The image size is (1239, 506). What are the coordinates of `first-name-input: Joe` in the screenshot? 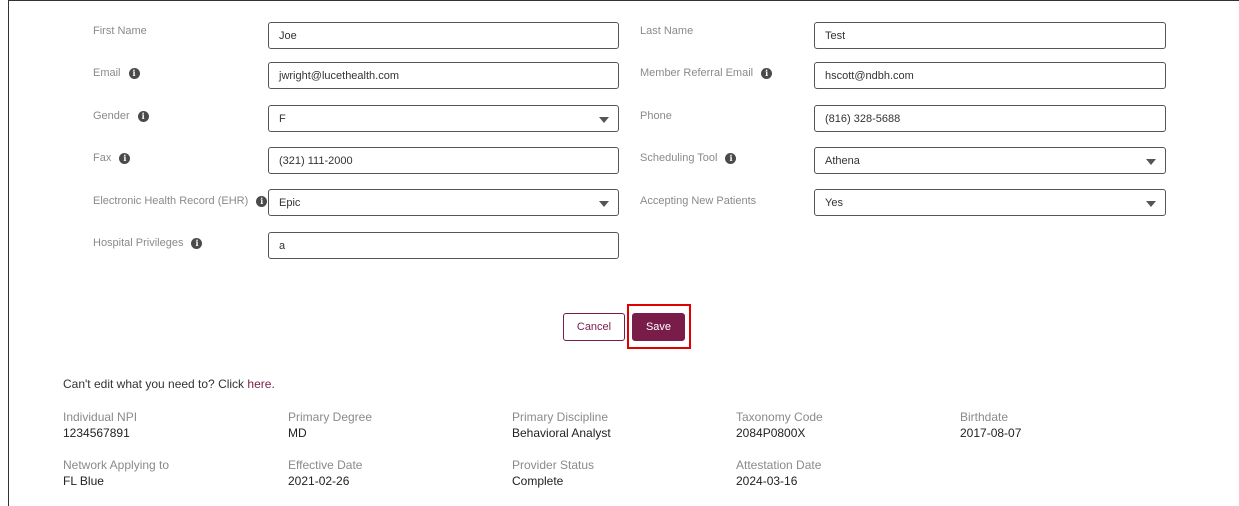 It's located at (443, 35).